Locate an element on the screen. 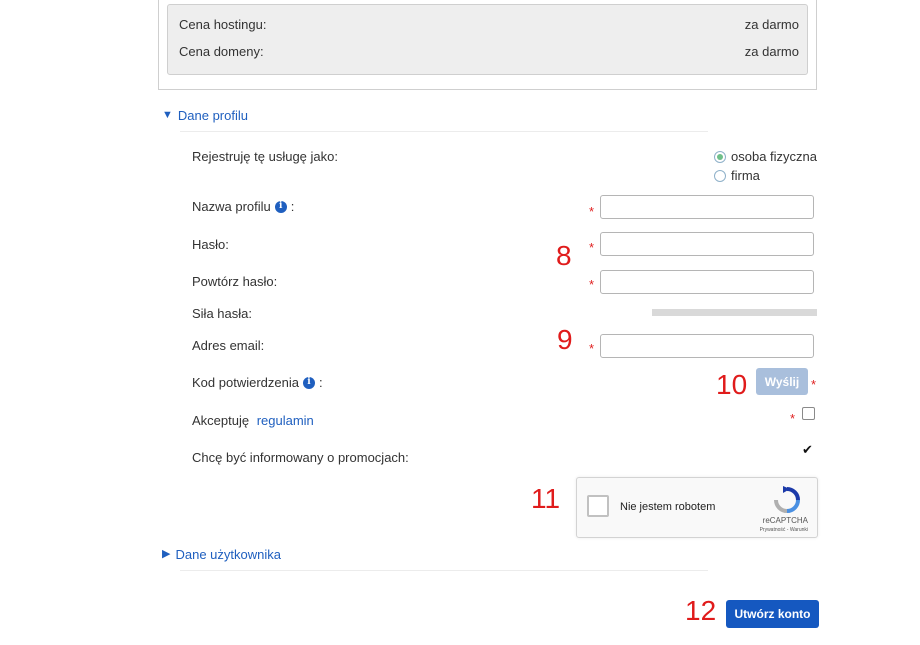  callout-number: 10 is located at coordinates (732, 384).